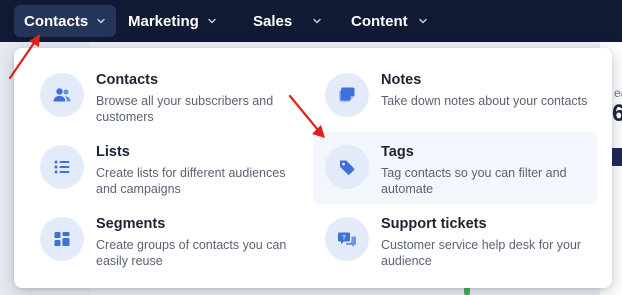  I want to click on nav-content-label: Content, so click(379, 21).